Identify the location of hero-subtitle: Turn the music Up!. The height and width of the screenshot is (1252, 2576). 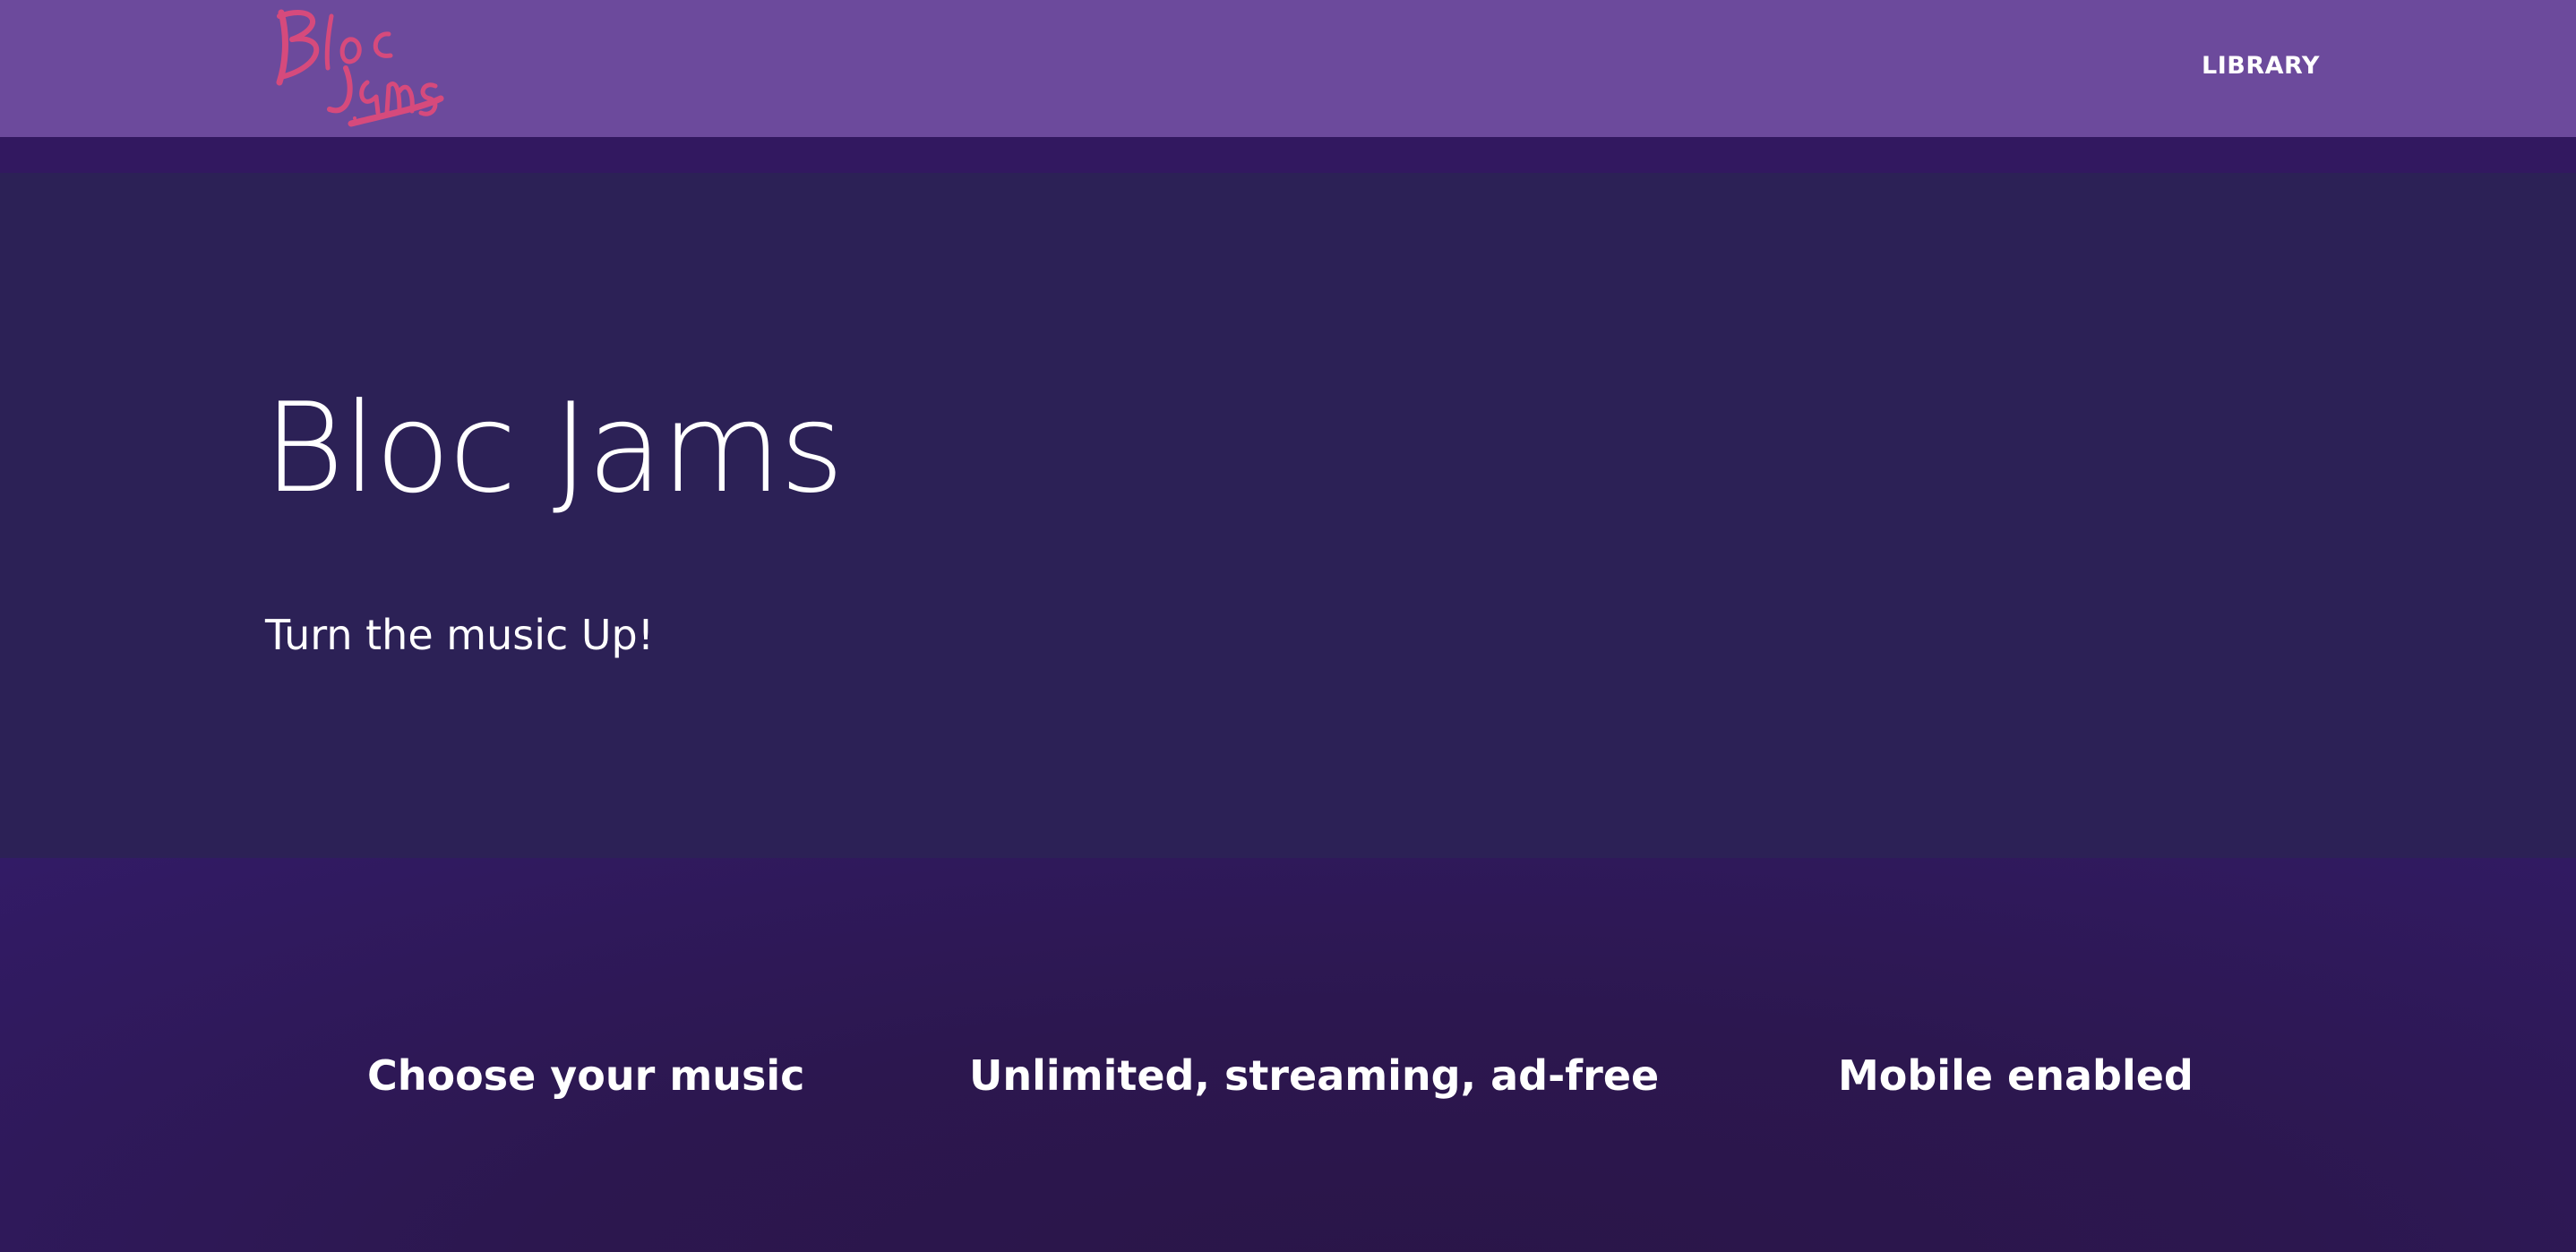
(460, 635).